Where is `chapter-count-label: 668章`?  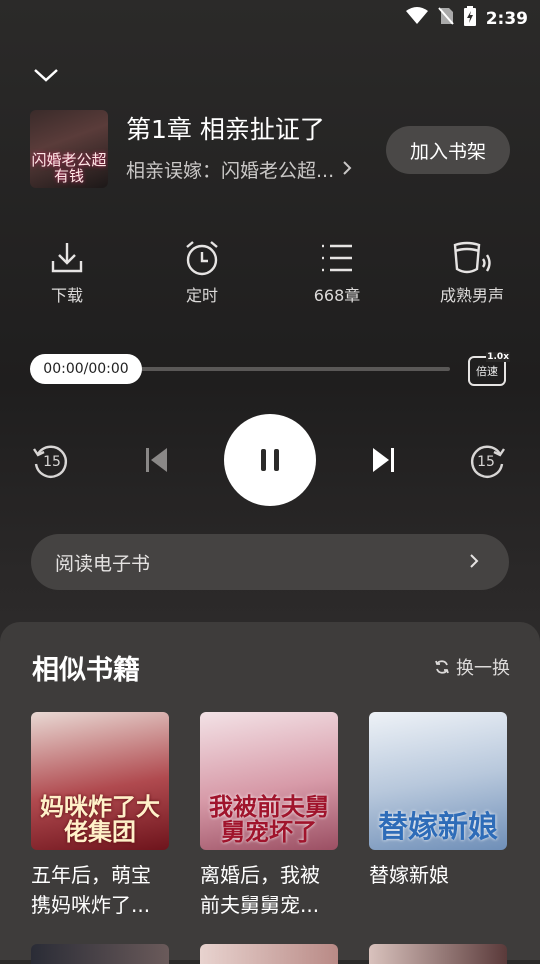
chapter-count-label: 668章 is located at coordinates (337, 295).